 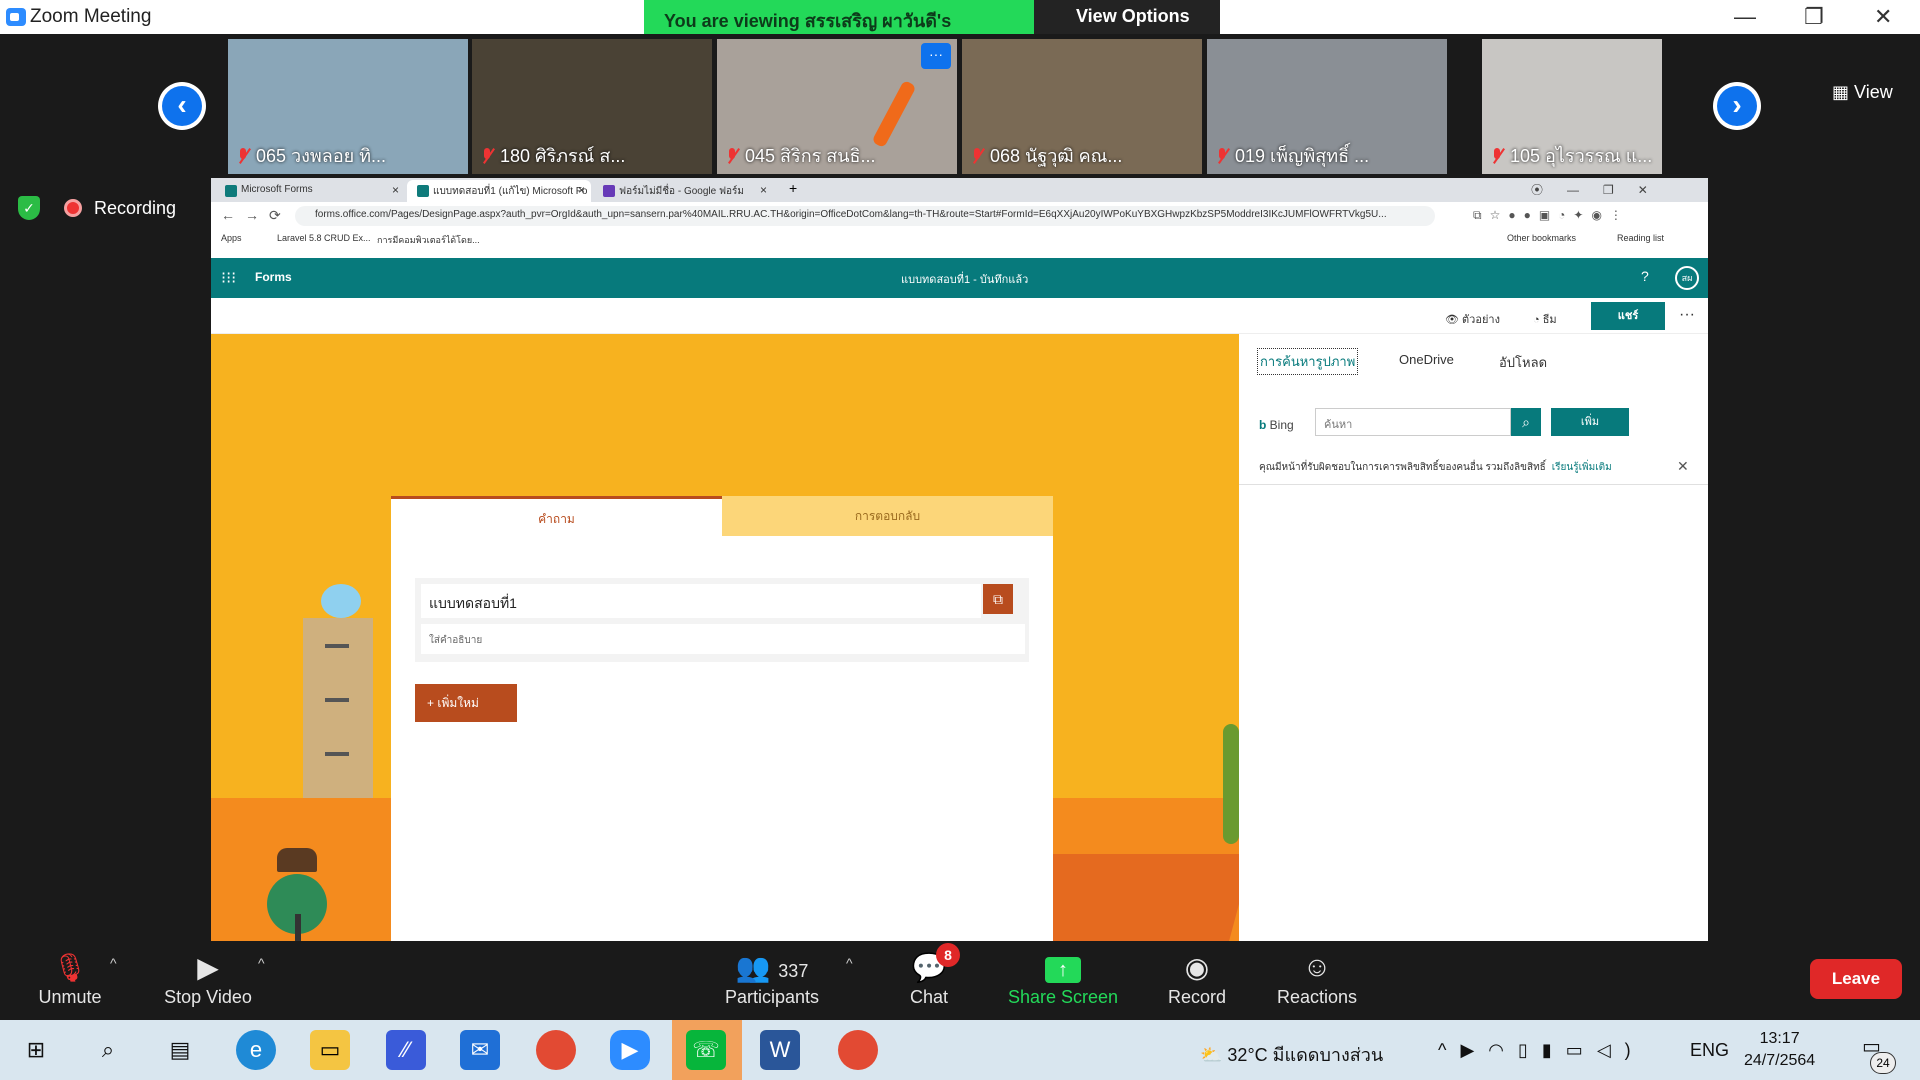 I want to click on share-screen-button: ↑ Share Screen, so click(x=1063, y=979).